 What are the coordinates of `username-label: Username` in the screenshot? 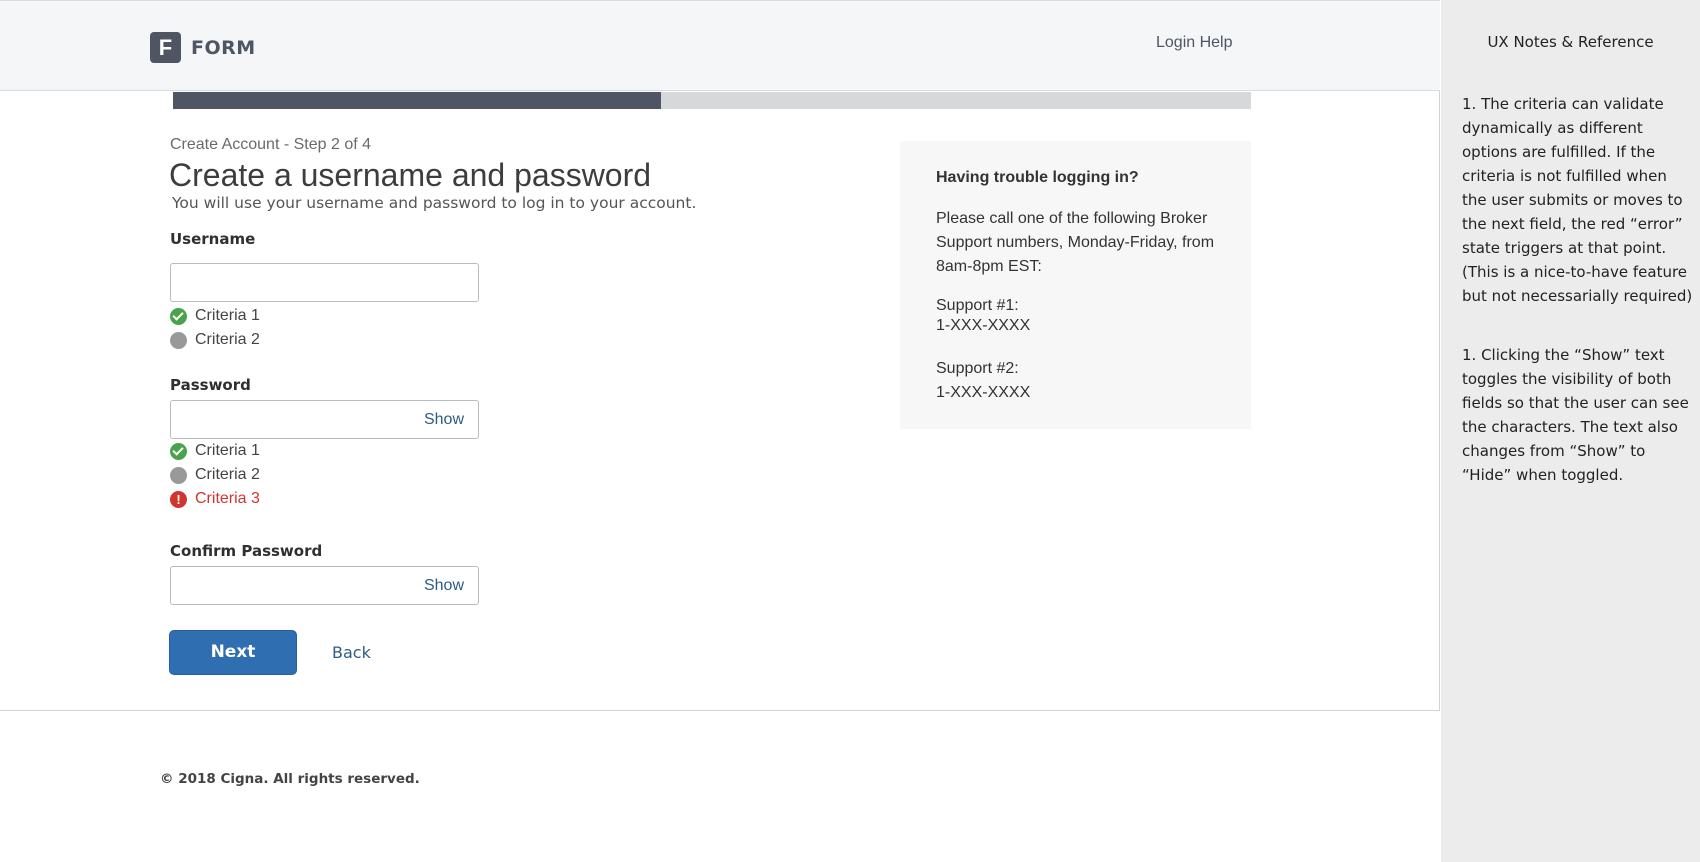 It's located at (213, 239).